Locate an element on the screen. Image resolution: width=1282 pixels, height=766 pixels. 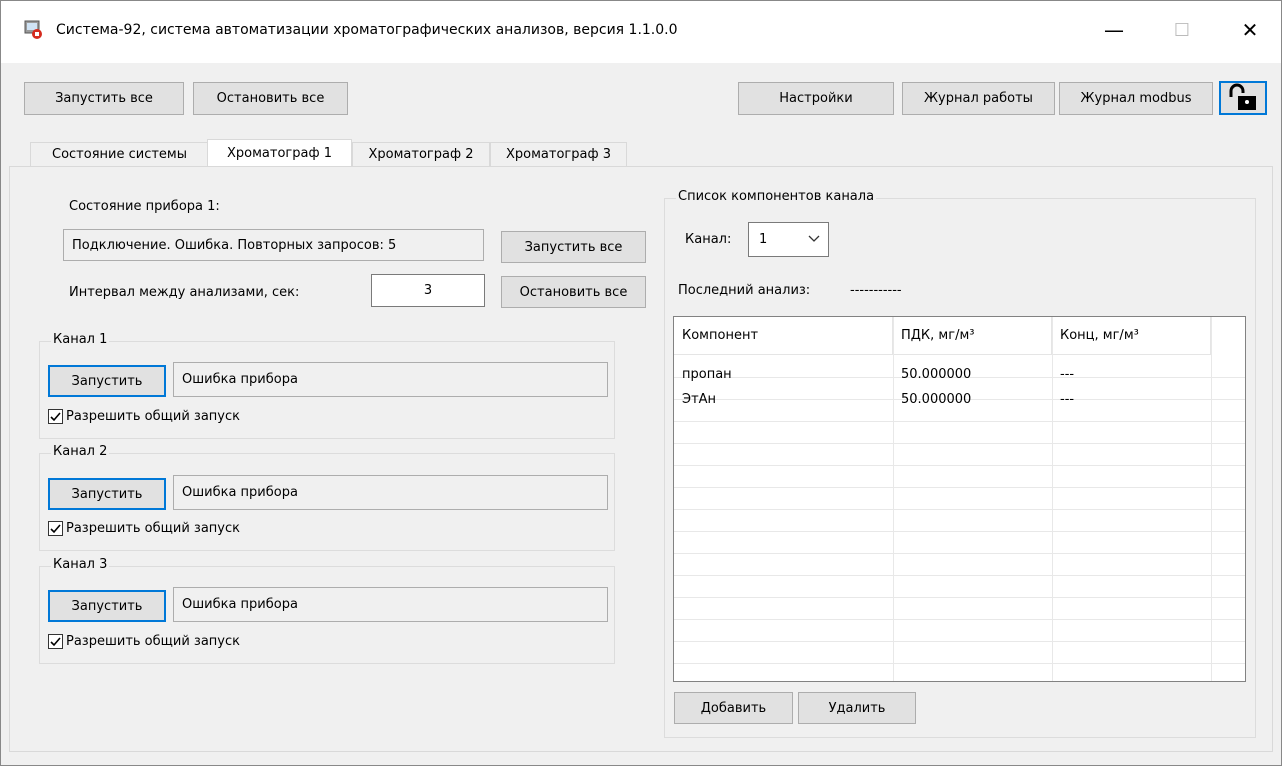
add-component-button: Добавить is located at coordinates (733, 708).